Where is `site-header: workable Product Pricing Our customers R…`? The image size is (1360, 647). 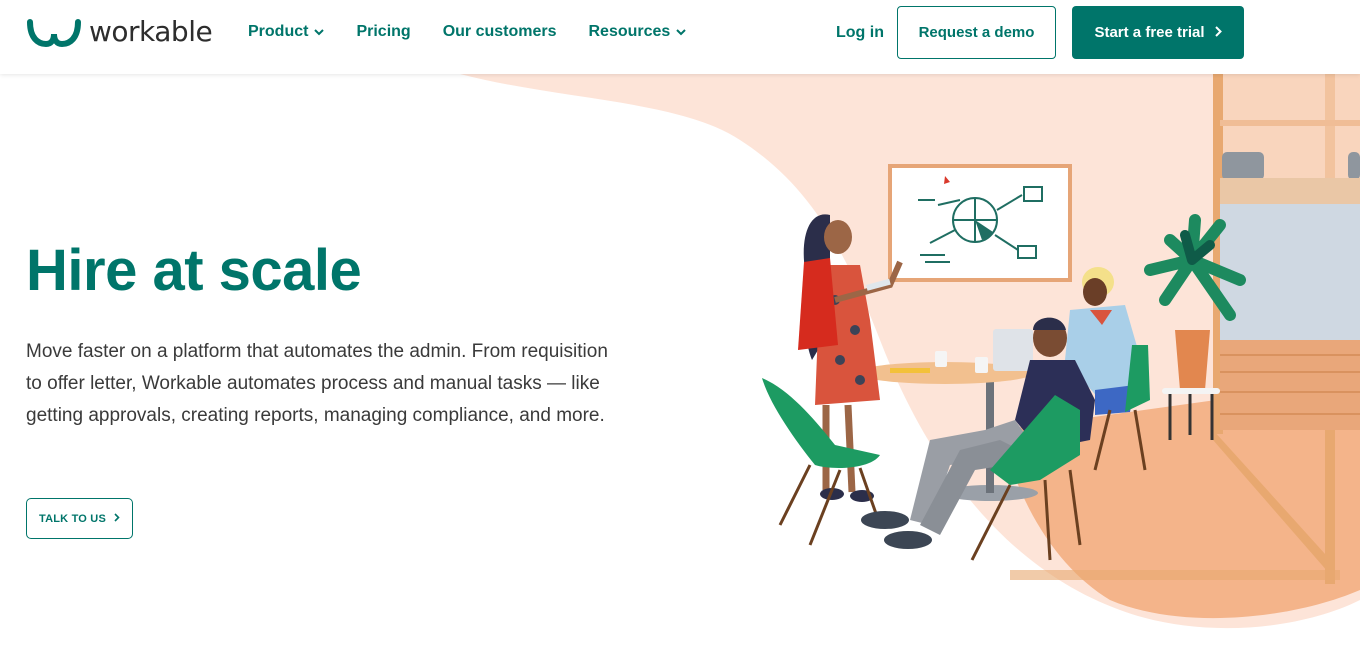
site-header: workable Product Pricing Our customers R… is located at coordinates (680, 37).